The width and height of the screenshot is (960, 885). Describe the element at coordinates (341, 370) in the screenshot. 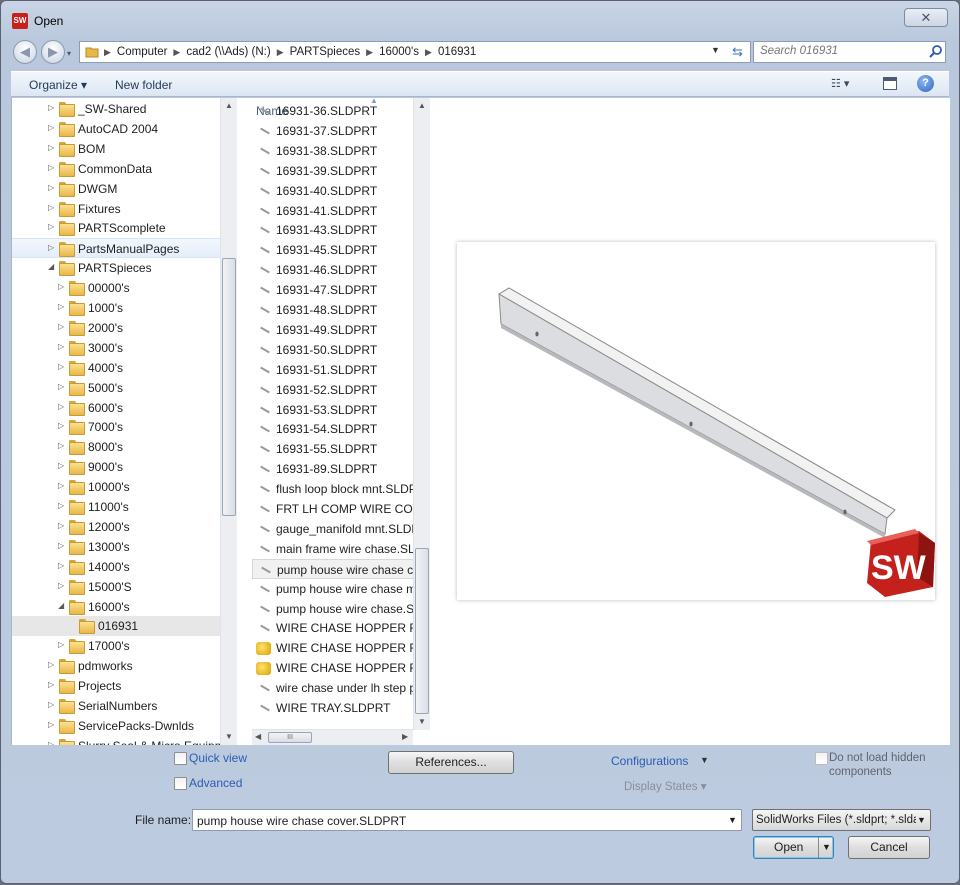

I see `file-row: 16931-51.SLDPRT` at that location.